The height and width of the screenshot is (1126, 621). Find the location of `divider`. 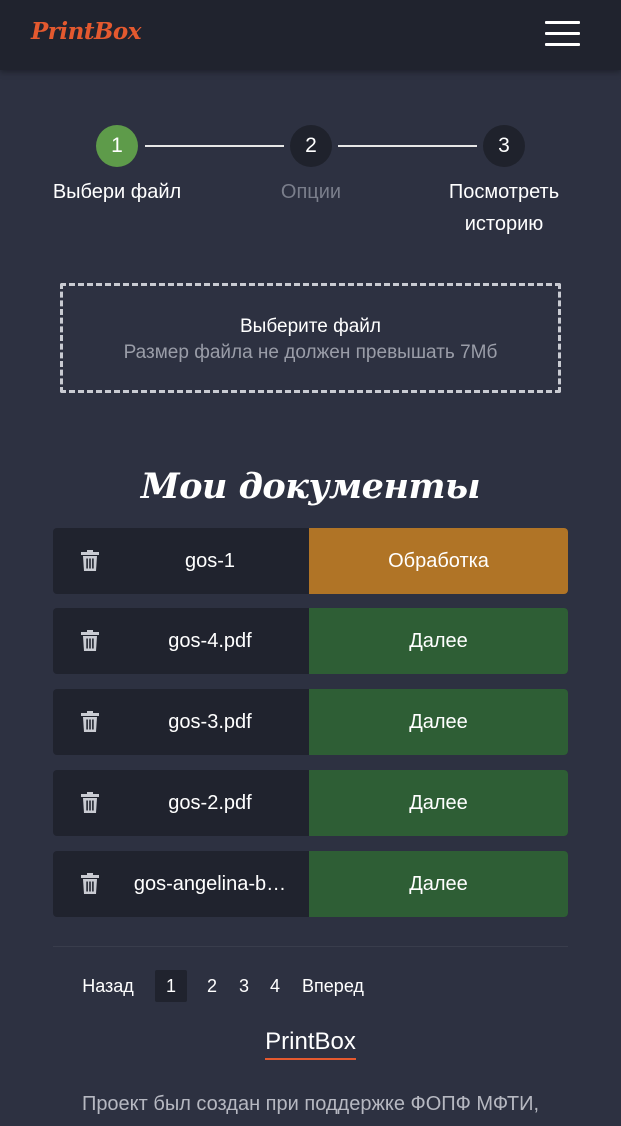

divider is located at coordinates (310, 946).